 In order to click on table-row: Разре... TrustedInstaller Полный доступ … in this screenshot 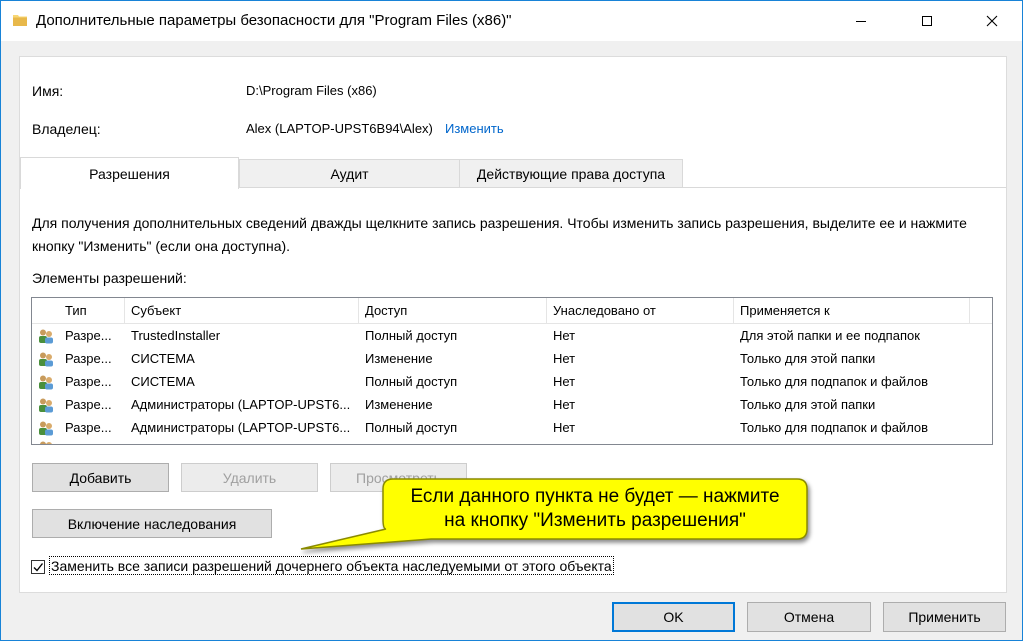, I will do `click(512, 335)`.